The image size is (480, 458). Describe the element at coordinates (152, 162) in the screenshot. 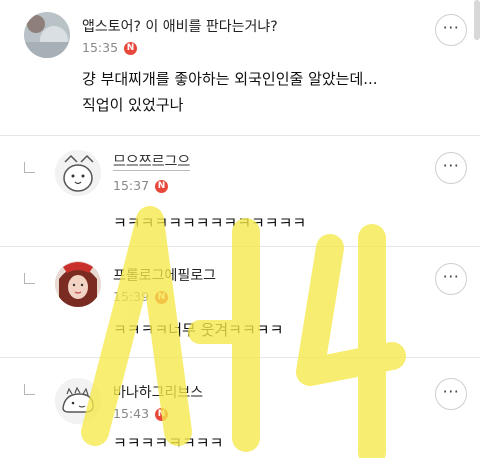

I see `nickname: 므으쯔르그으` at that location.